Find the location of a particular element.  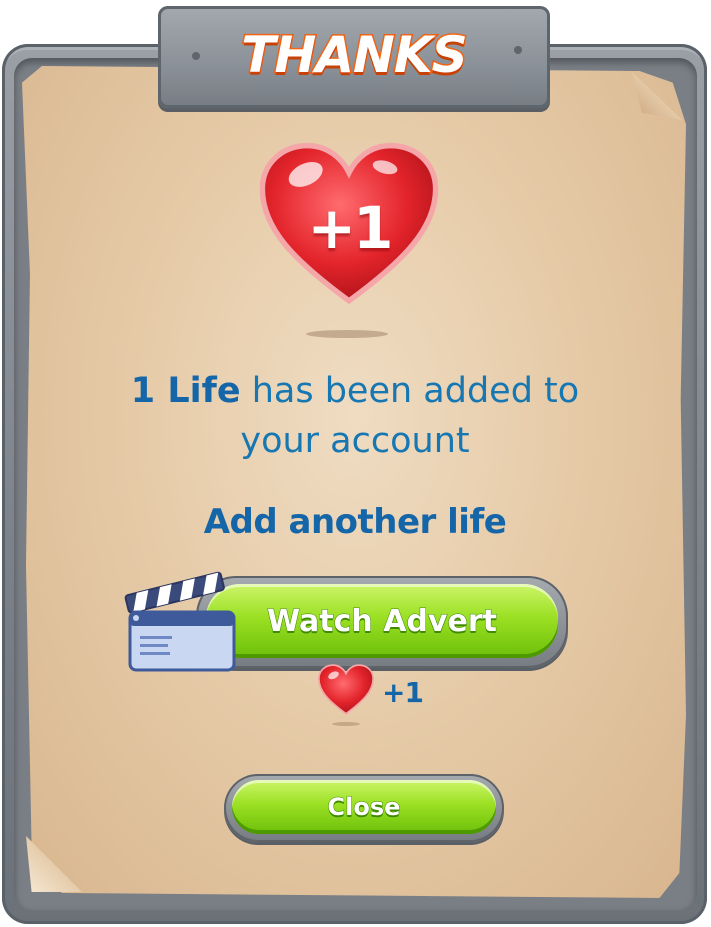

dialog-title: THANKS is located at coordinates (354, 55).